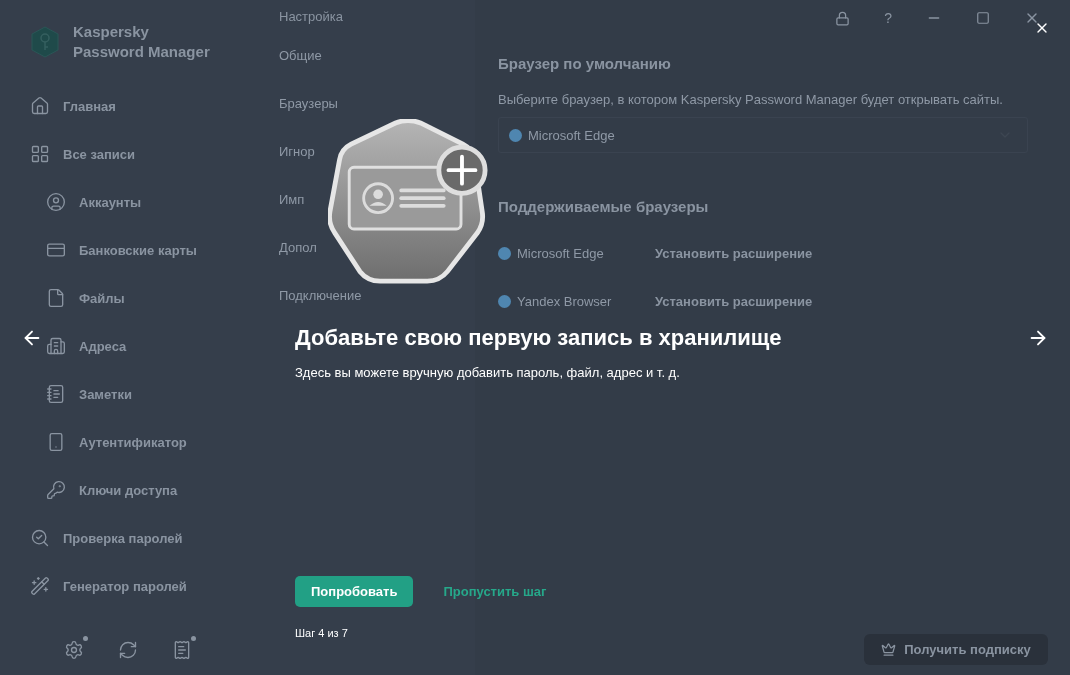 The height and width of the screenshot is (675, 1070). Describe the element at coordinates (751, 99) in the screenshot. I see `section-description: Выберите браузер, в котором Kaspersky Password Manager будет открывать сайты.` at that location.